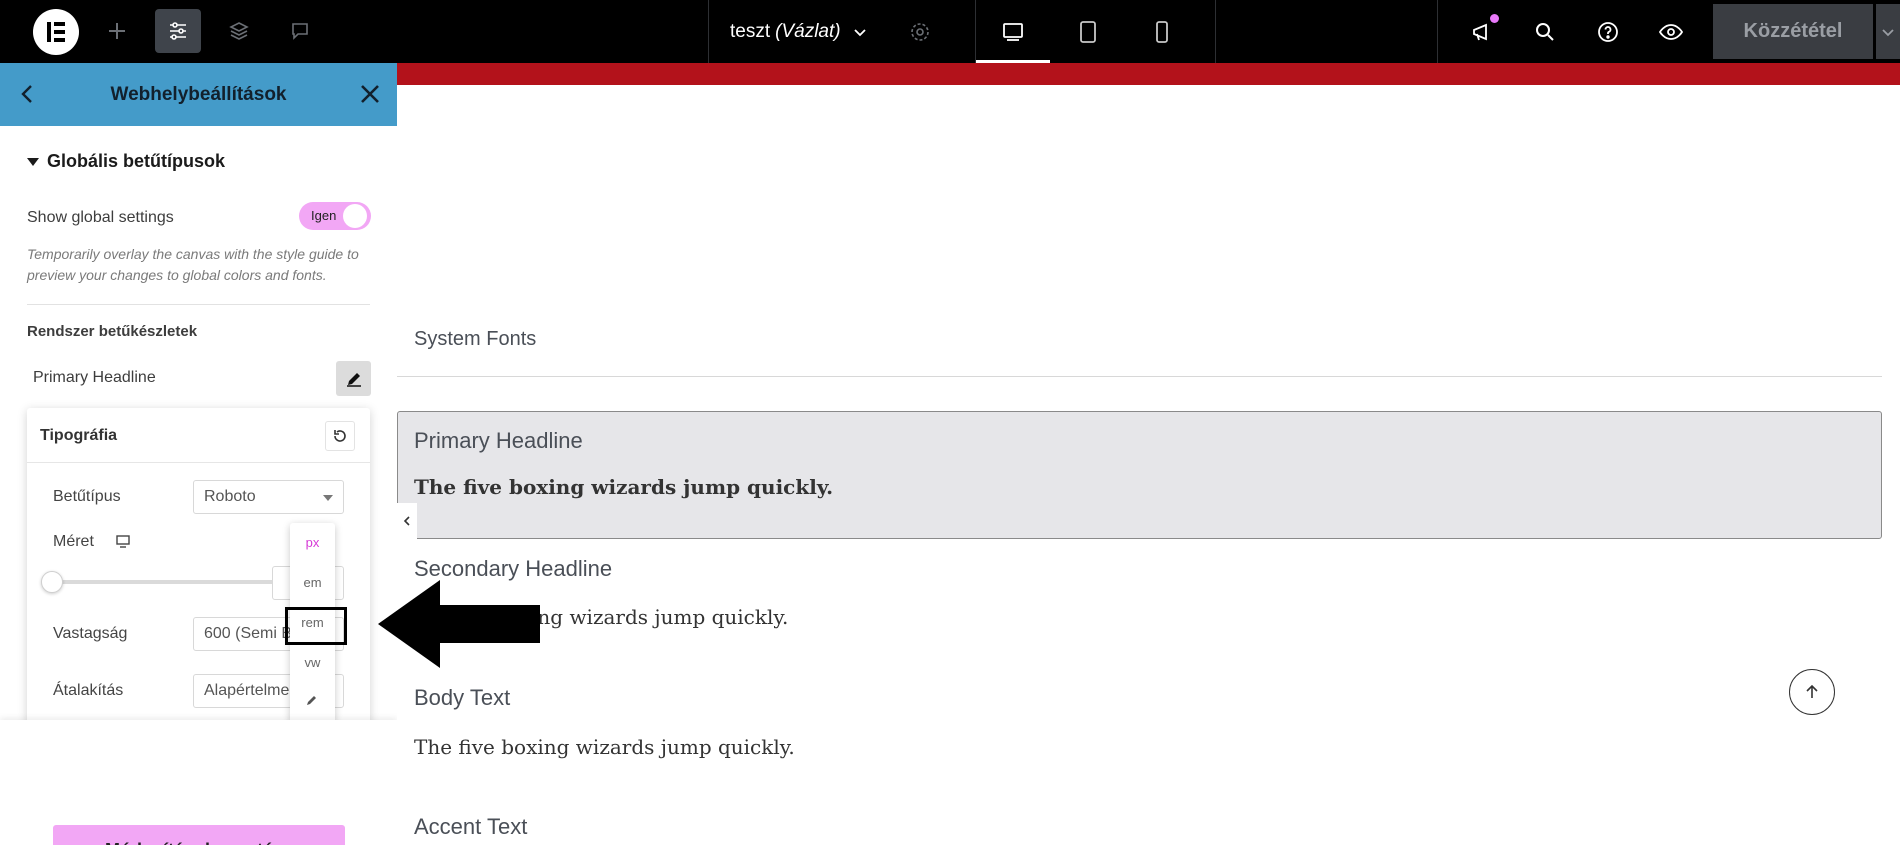 This screenshot has height=845, width=1900. Describe the element at coordinates (268, 497) in the screenshot. I see `font-family-select: Roboto` at that location.